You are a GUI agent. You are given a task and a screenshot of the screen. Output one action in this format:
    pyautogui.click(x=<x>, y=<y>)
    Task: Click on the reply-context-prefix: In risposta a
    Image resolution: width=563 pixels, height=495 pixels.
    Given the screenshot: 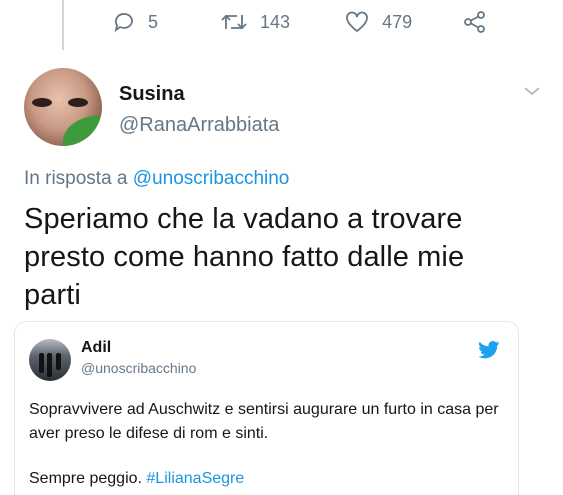 What is the action you would take?
    pyautogui.click(x=78, y=178)
    